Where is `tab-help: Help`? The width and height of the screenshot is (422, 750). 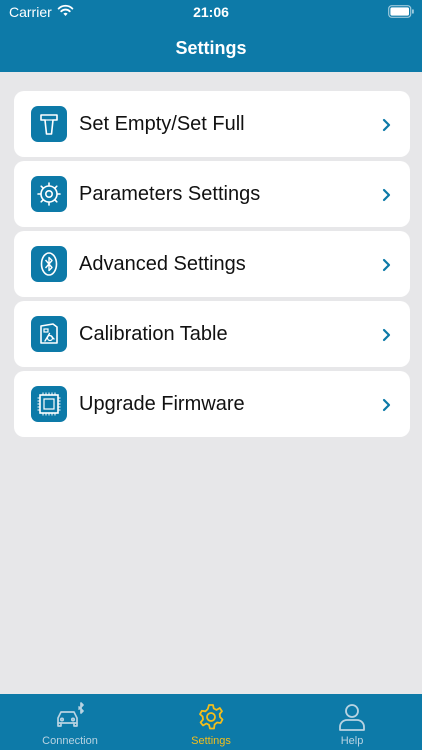 tab-help: Help is located at coordinates (352, 722).